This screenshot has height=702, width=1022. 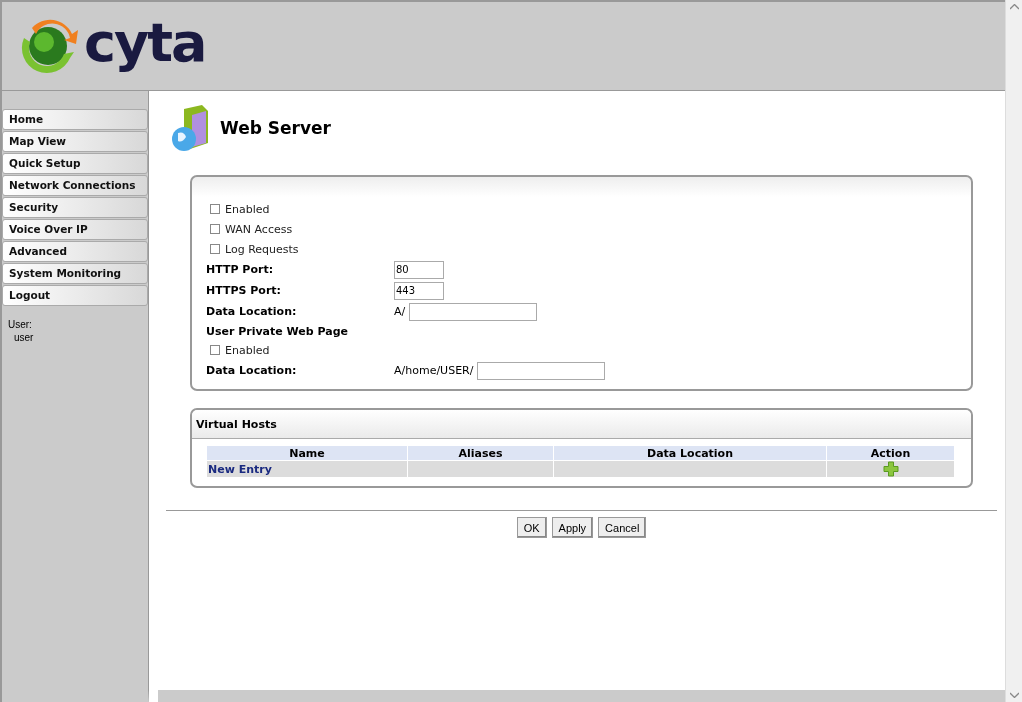 I want to click on scroll-up-icon, so click(x=1014, y=7).